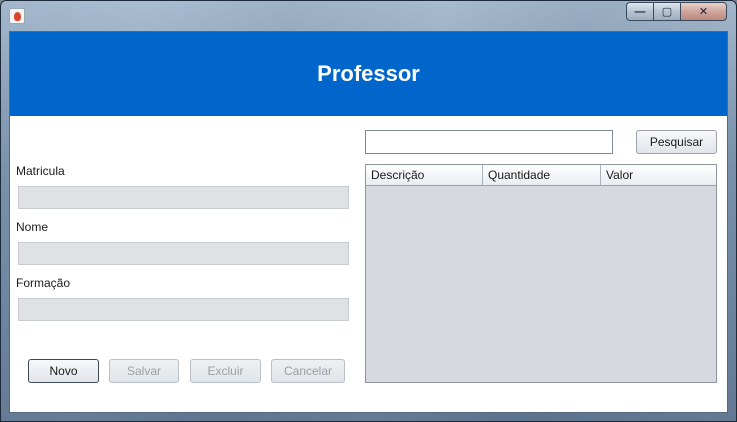 This screenshot has width=737, height=422. Describe the element at coordinates (225, 371) in the screenshot. I see `excluir-button: Excluir` at that location.